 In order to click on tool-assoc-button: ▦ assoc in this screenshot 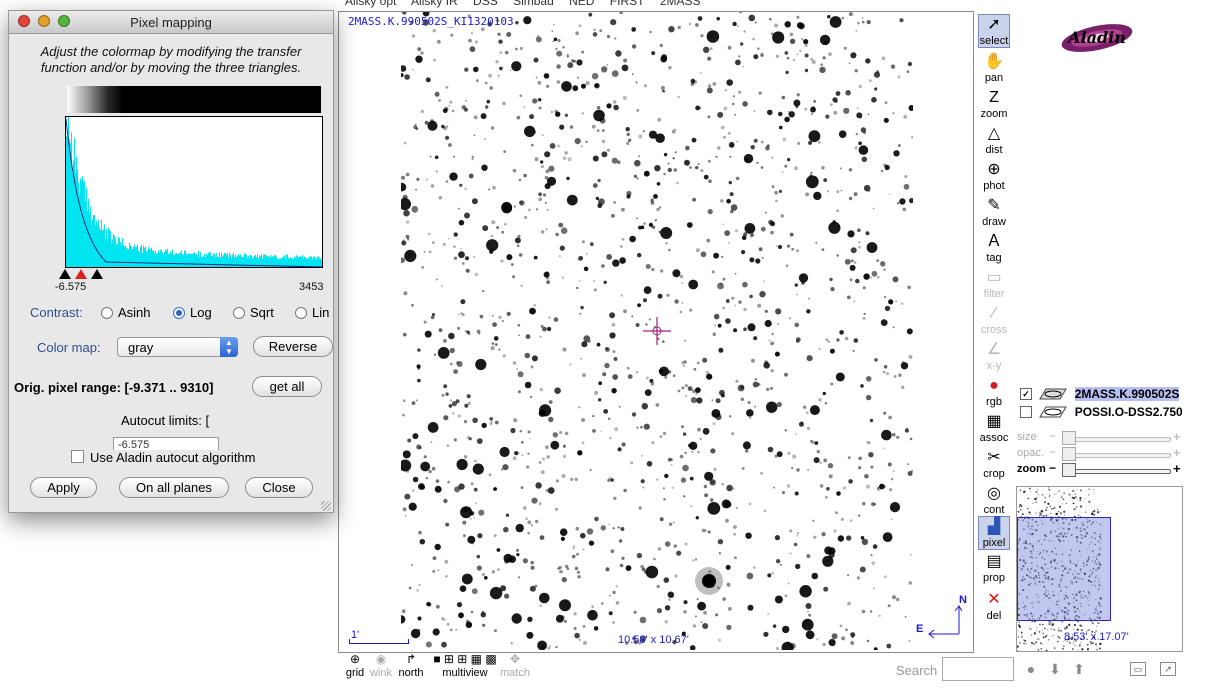, I will do `click(994, 428)`.